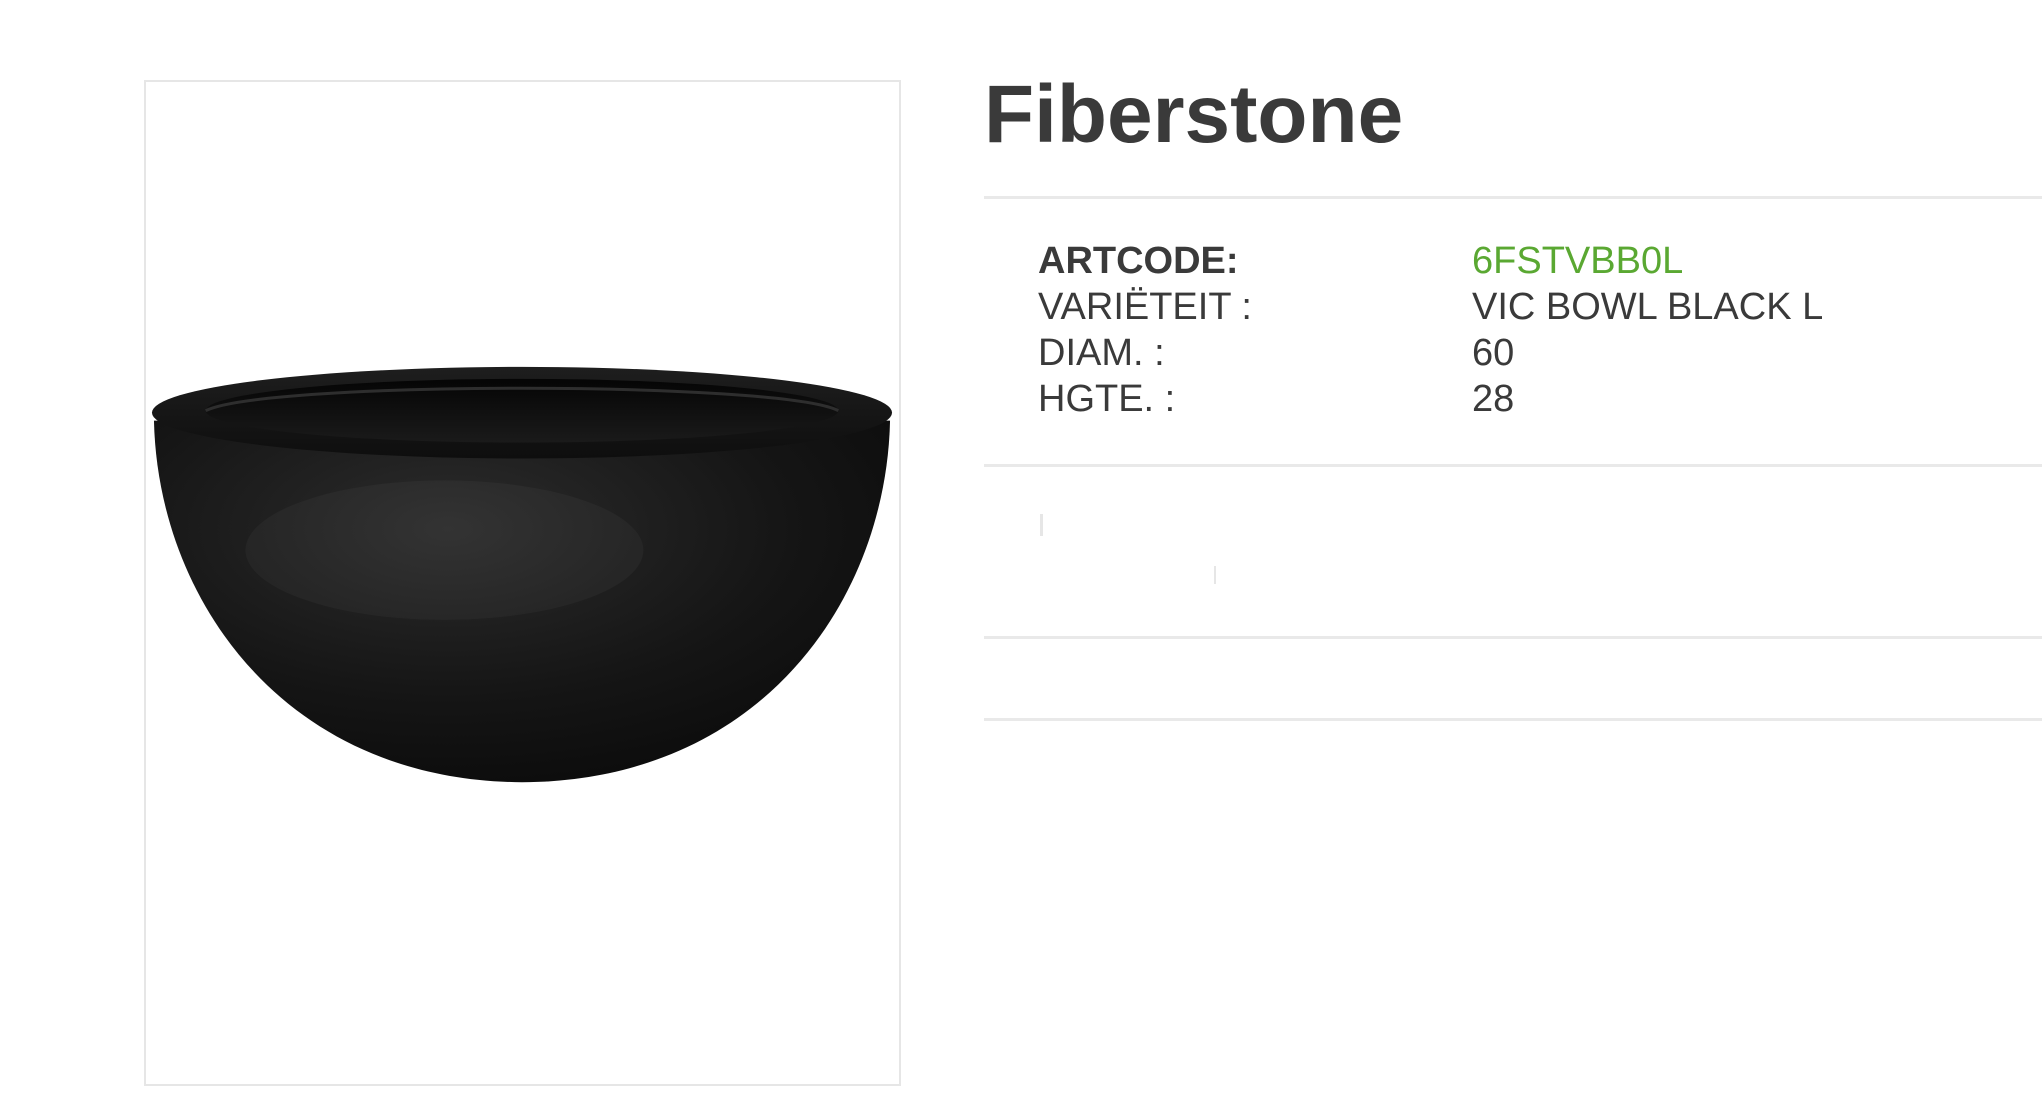  I want to click on spec-label-diameter: DIAM. :, so click(1101, 353).